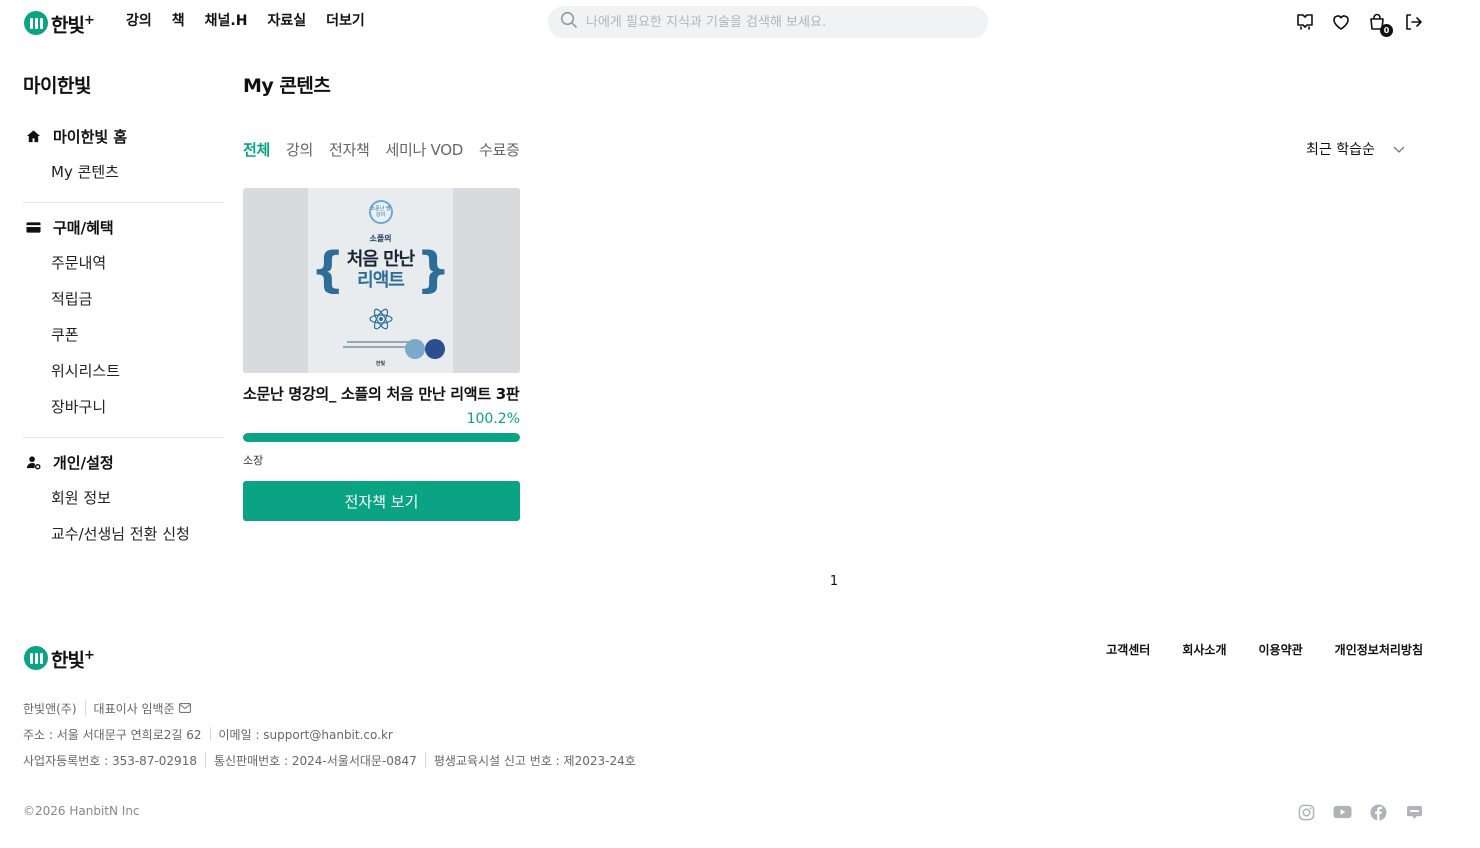  I want to click on instagram-icon, so click(1306, 812).